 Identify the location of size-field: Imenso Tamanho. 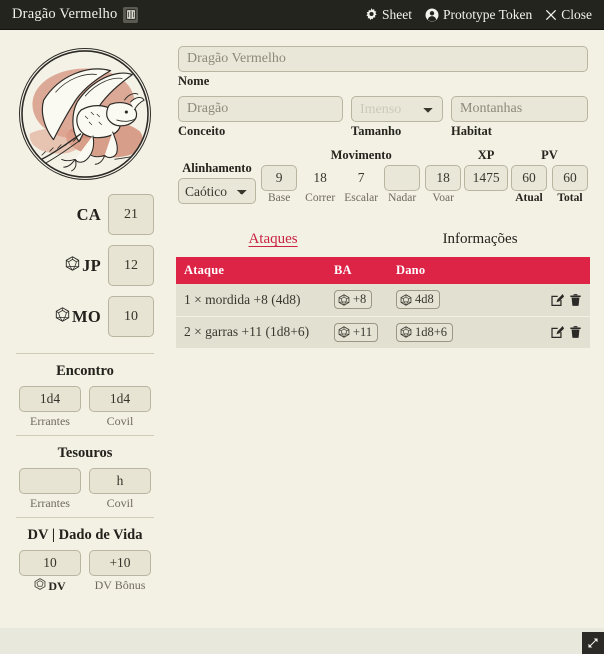
(397, 117).